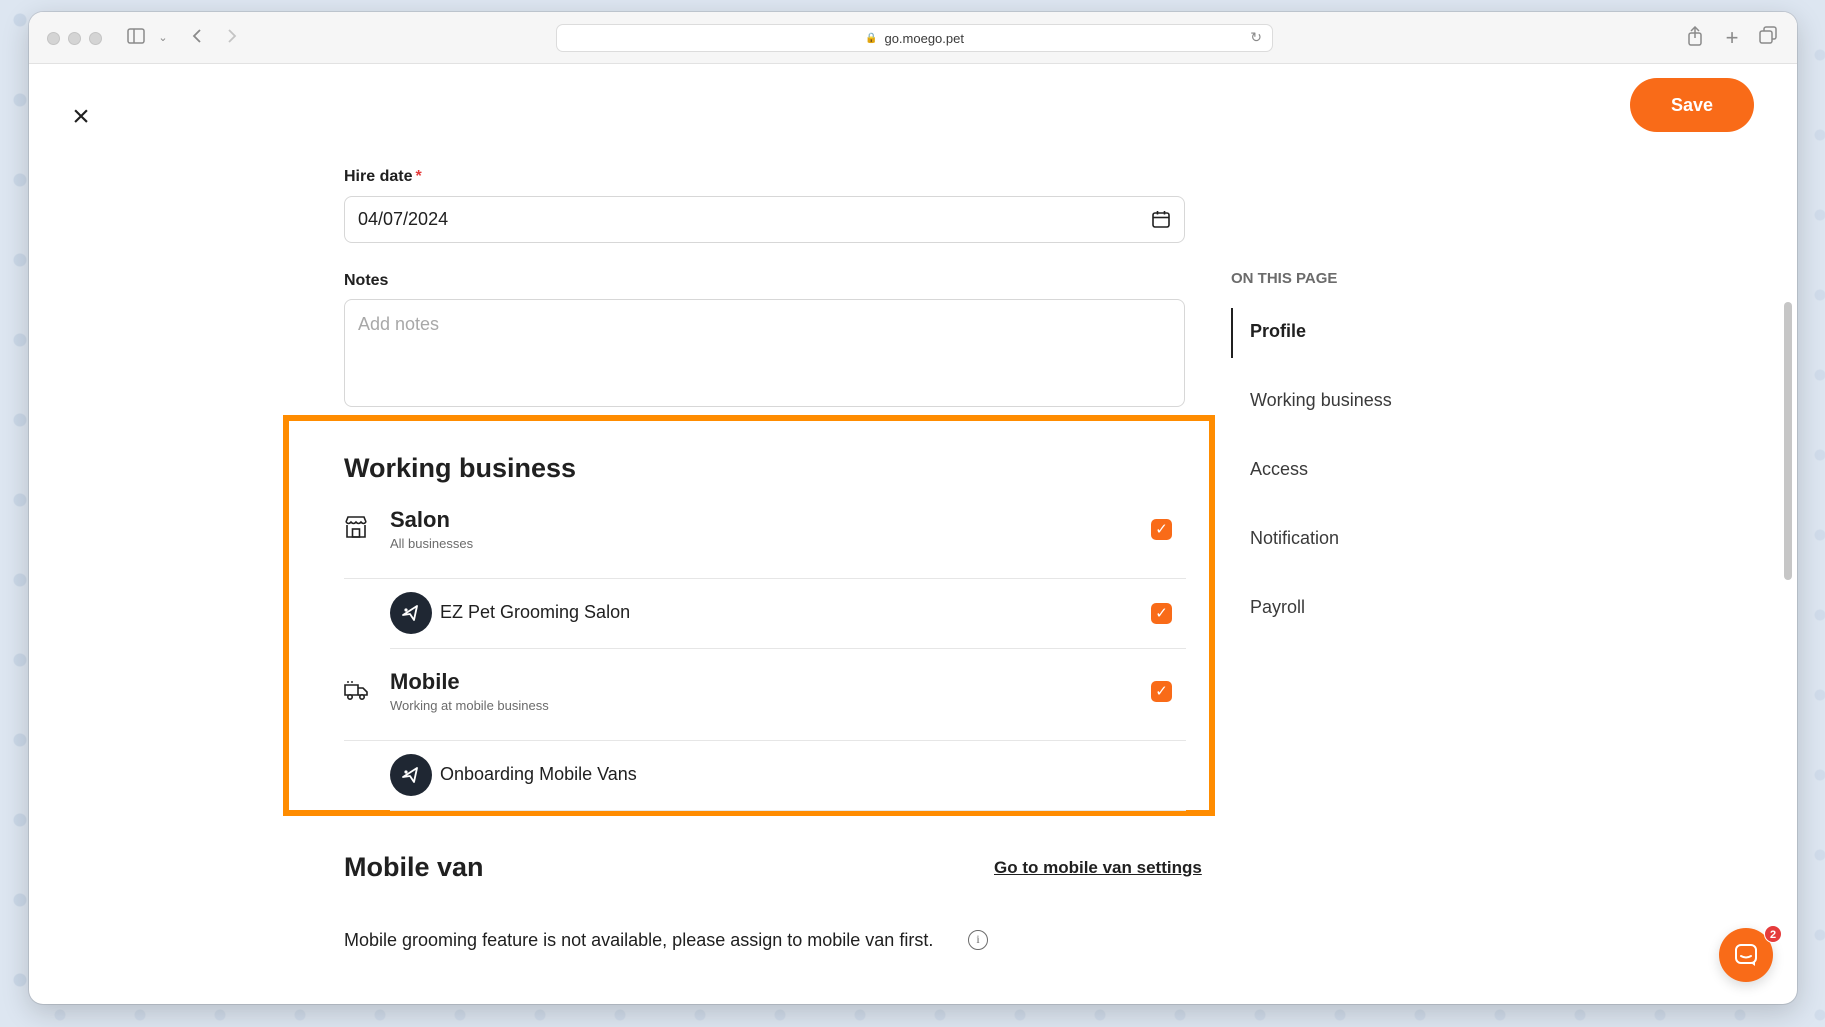 Image resolution: width=1825 pixels, height=1027 pixels. I want to click on toc-item-access: Access, so click(1279, 469).